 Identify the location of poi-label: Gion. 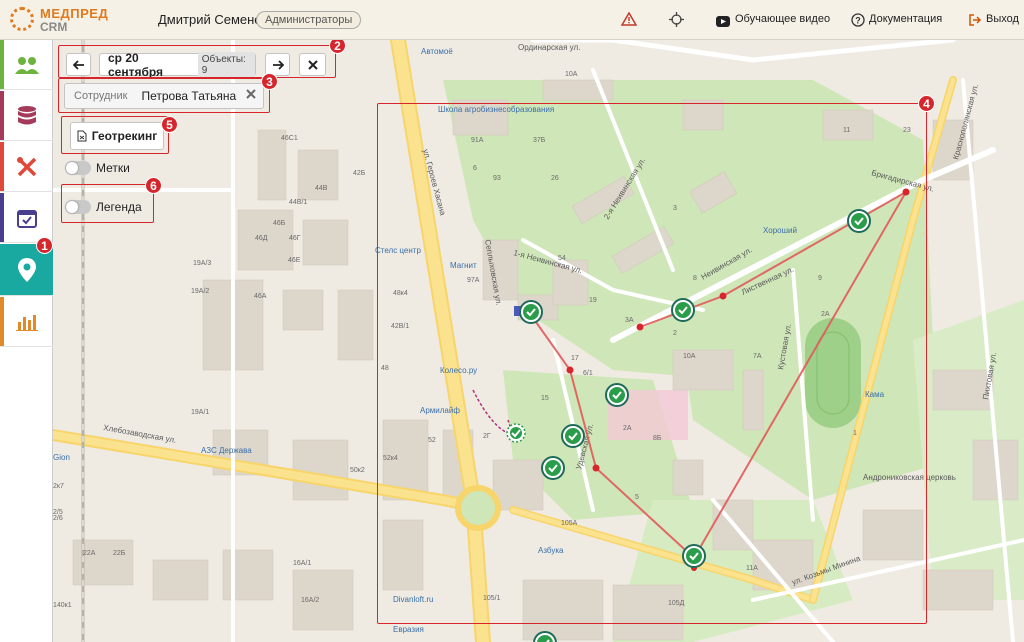
(61, 457).